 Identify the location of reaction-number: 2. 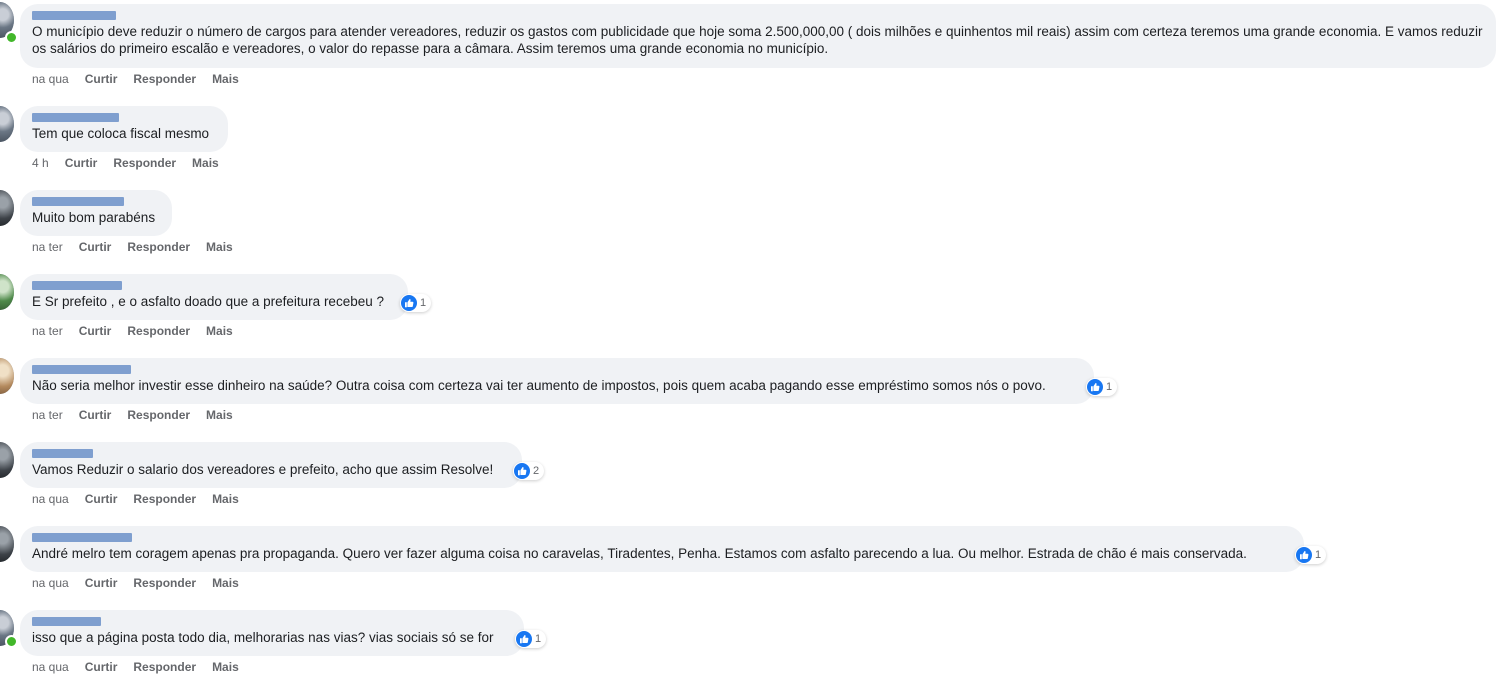
(536, 471).